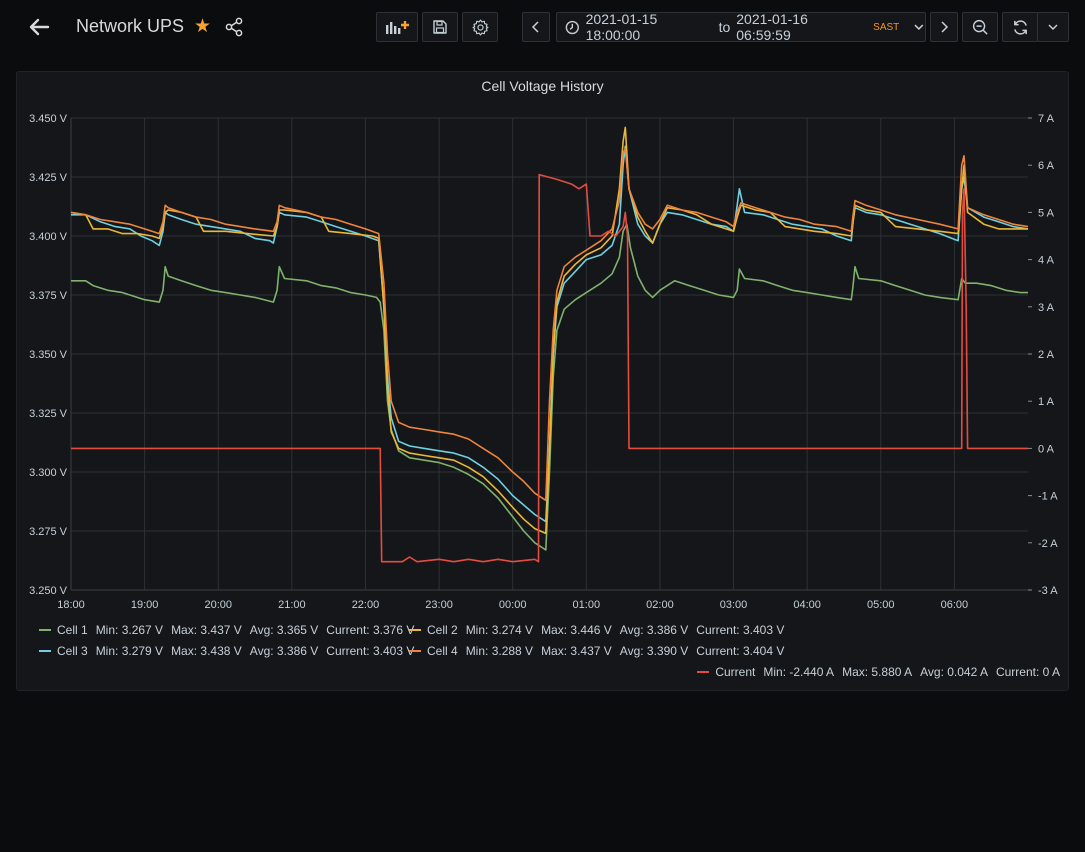 The width and height of the screenshot is (1085, 852). Describe the element at coordinates (799, 672) in the screenshot. I see `legend-min: Min: -2.440 A` at that location.